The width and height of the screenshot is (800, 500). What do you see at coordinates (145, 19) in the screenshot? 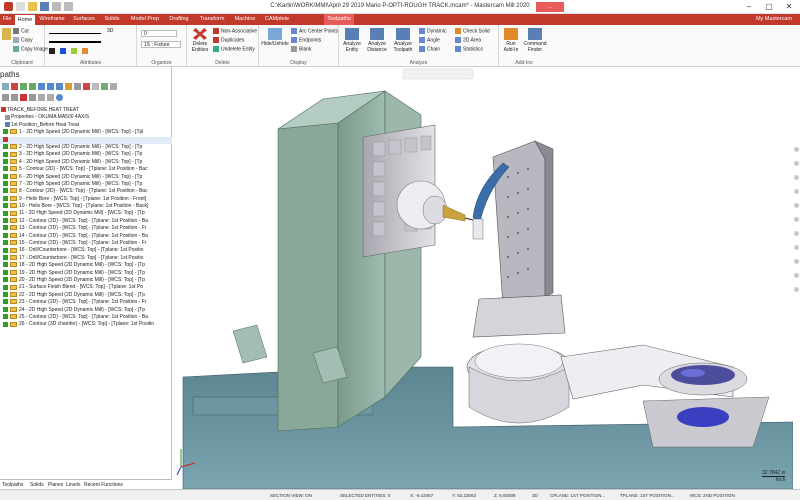
I see `tab-model-prep: Model Prep` at bounding box center [145, 19].